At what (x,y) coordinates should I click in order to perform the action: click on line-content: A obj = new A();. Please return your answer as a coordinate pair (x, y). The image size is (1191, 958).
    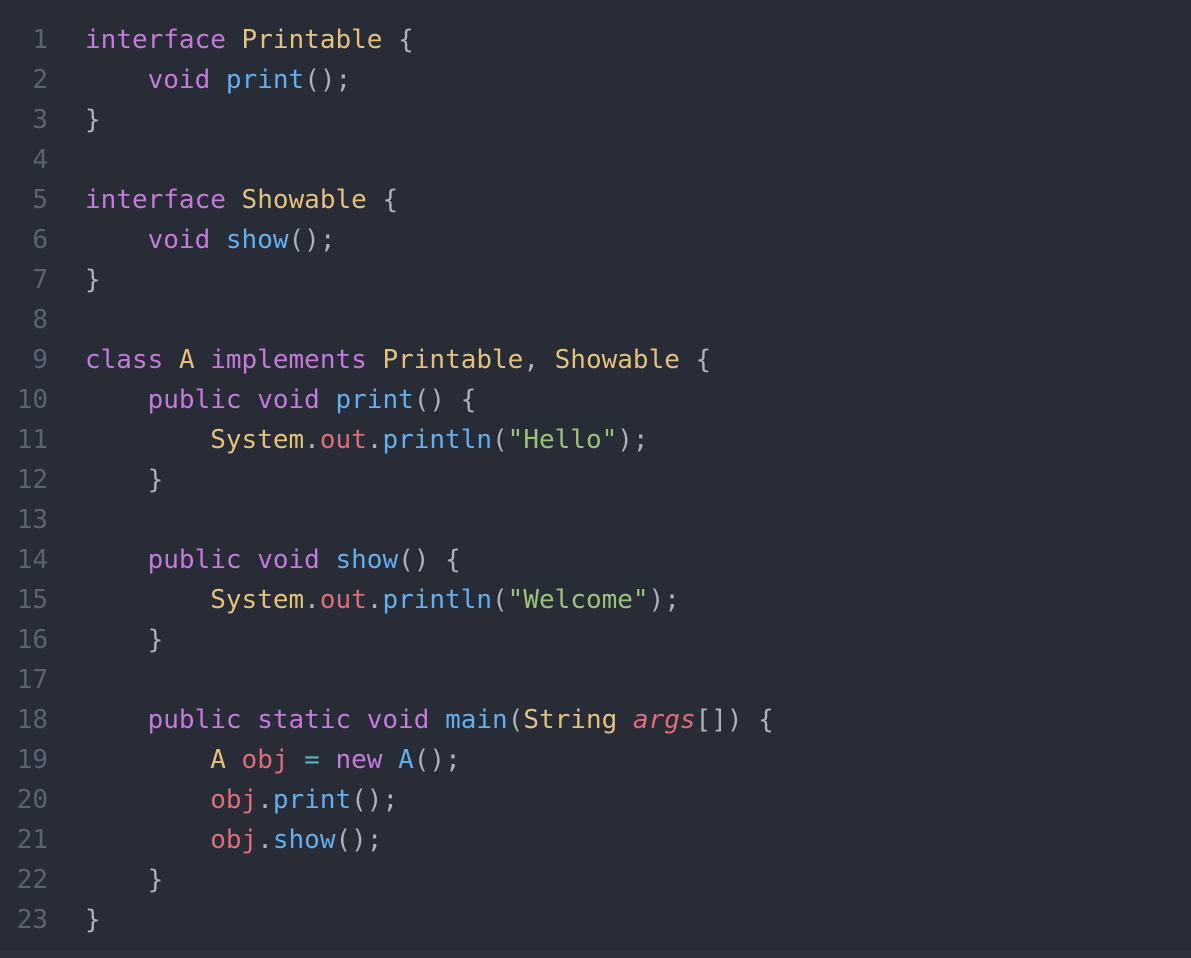
    Looking at the image, I should click on (619, 760).